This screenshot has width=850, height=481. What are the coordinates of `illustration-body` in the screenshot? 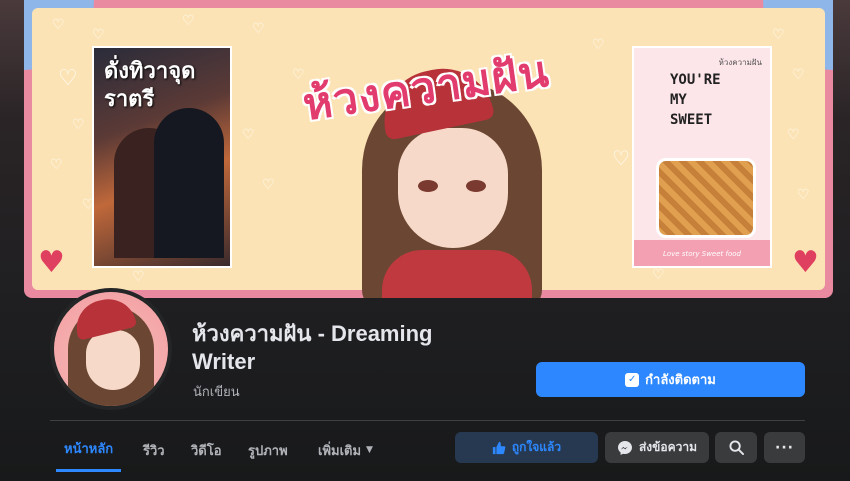 It's located at (457, 274).